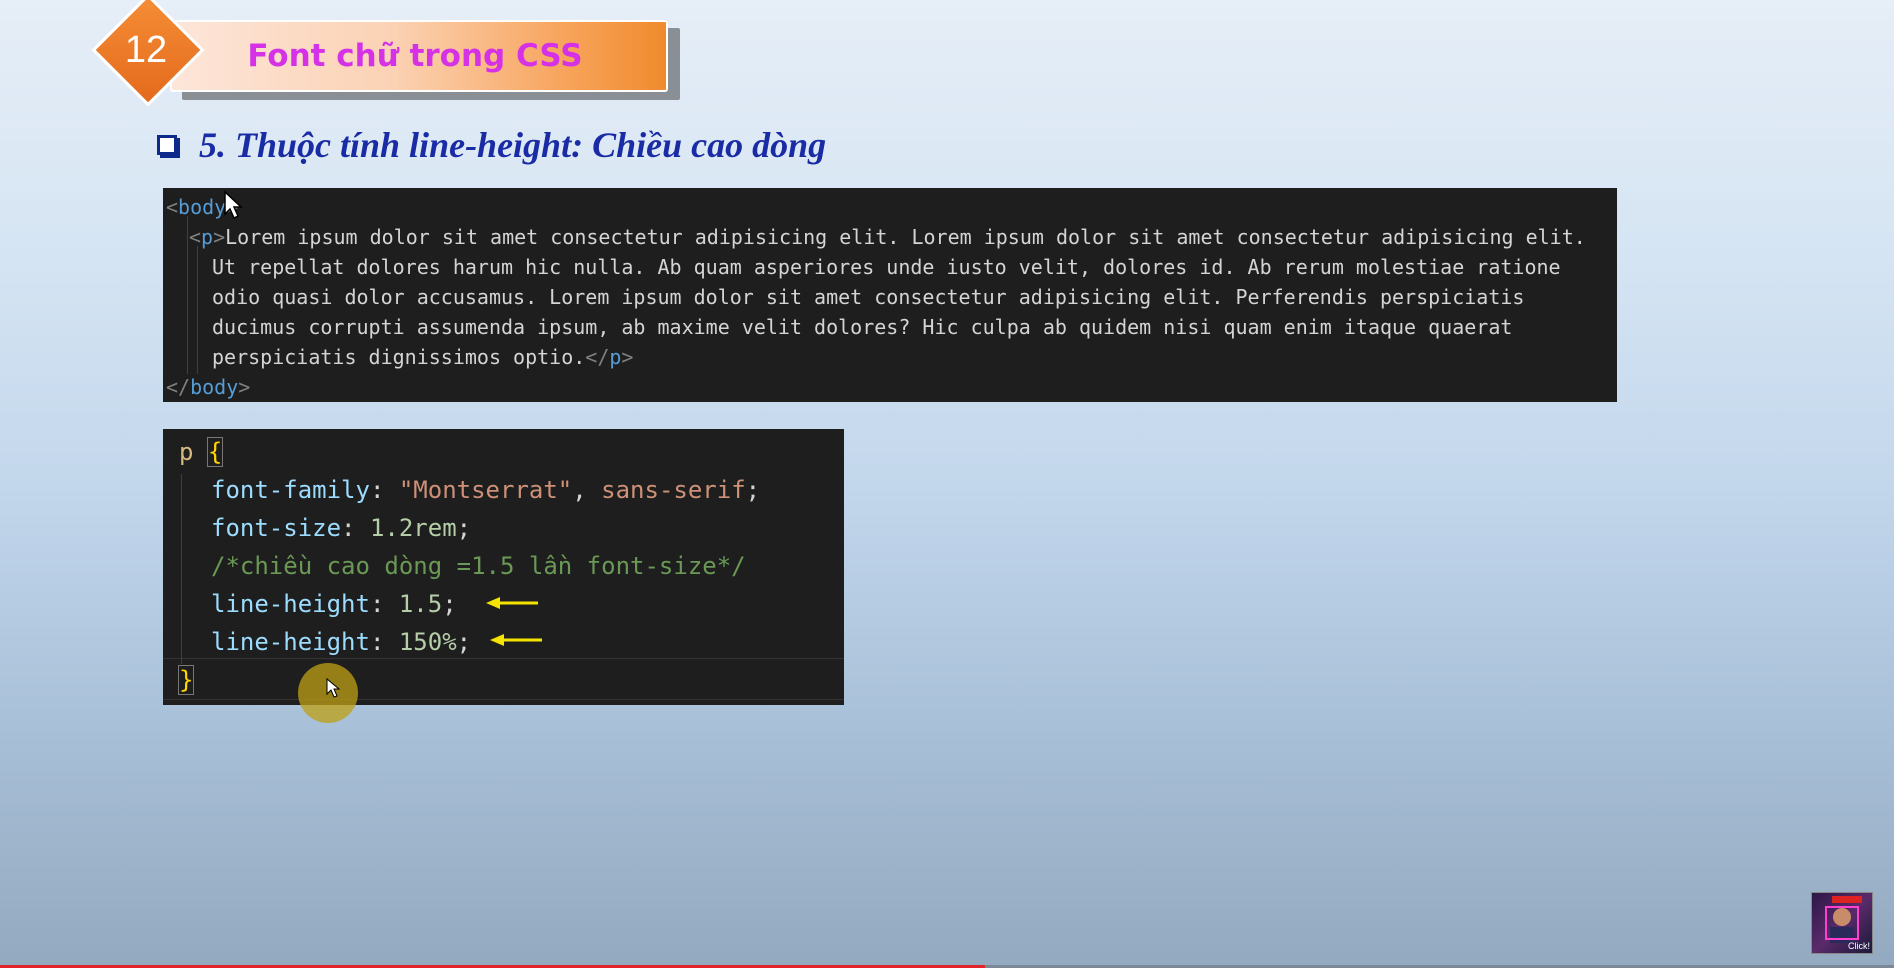  What do you see at coordinates (415, 56) in the screenshot?
I see `slide-title: Font chữ trong CSS` at bounding box center [415, 56].